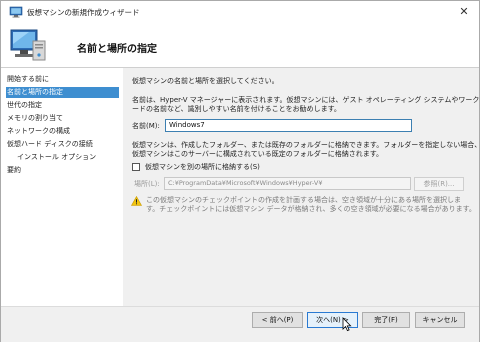 This screenshot has width=480, height=342. I want to click on title-bar: 仮想マシンの新規作成ウィザード ✕, so click(240, 12).